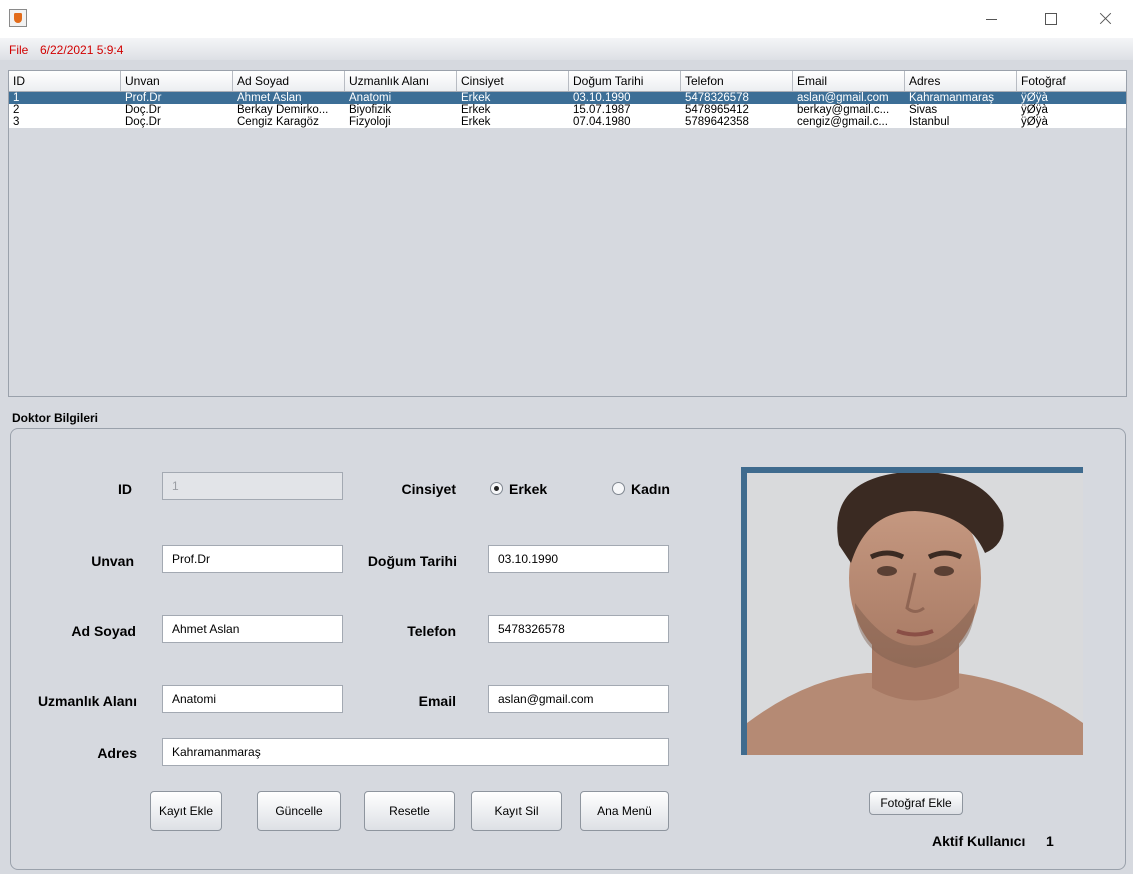  Describe the element at coordinates (112, 561) in the screenshot. I see `label-unvan: Unvan` at that location.